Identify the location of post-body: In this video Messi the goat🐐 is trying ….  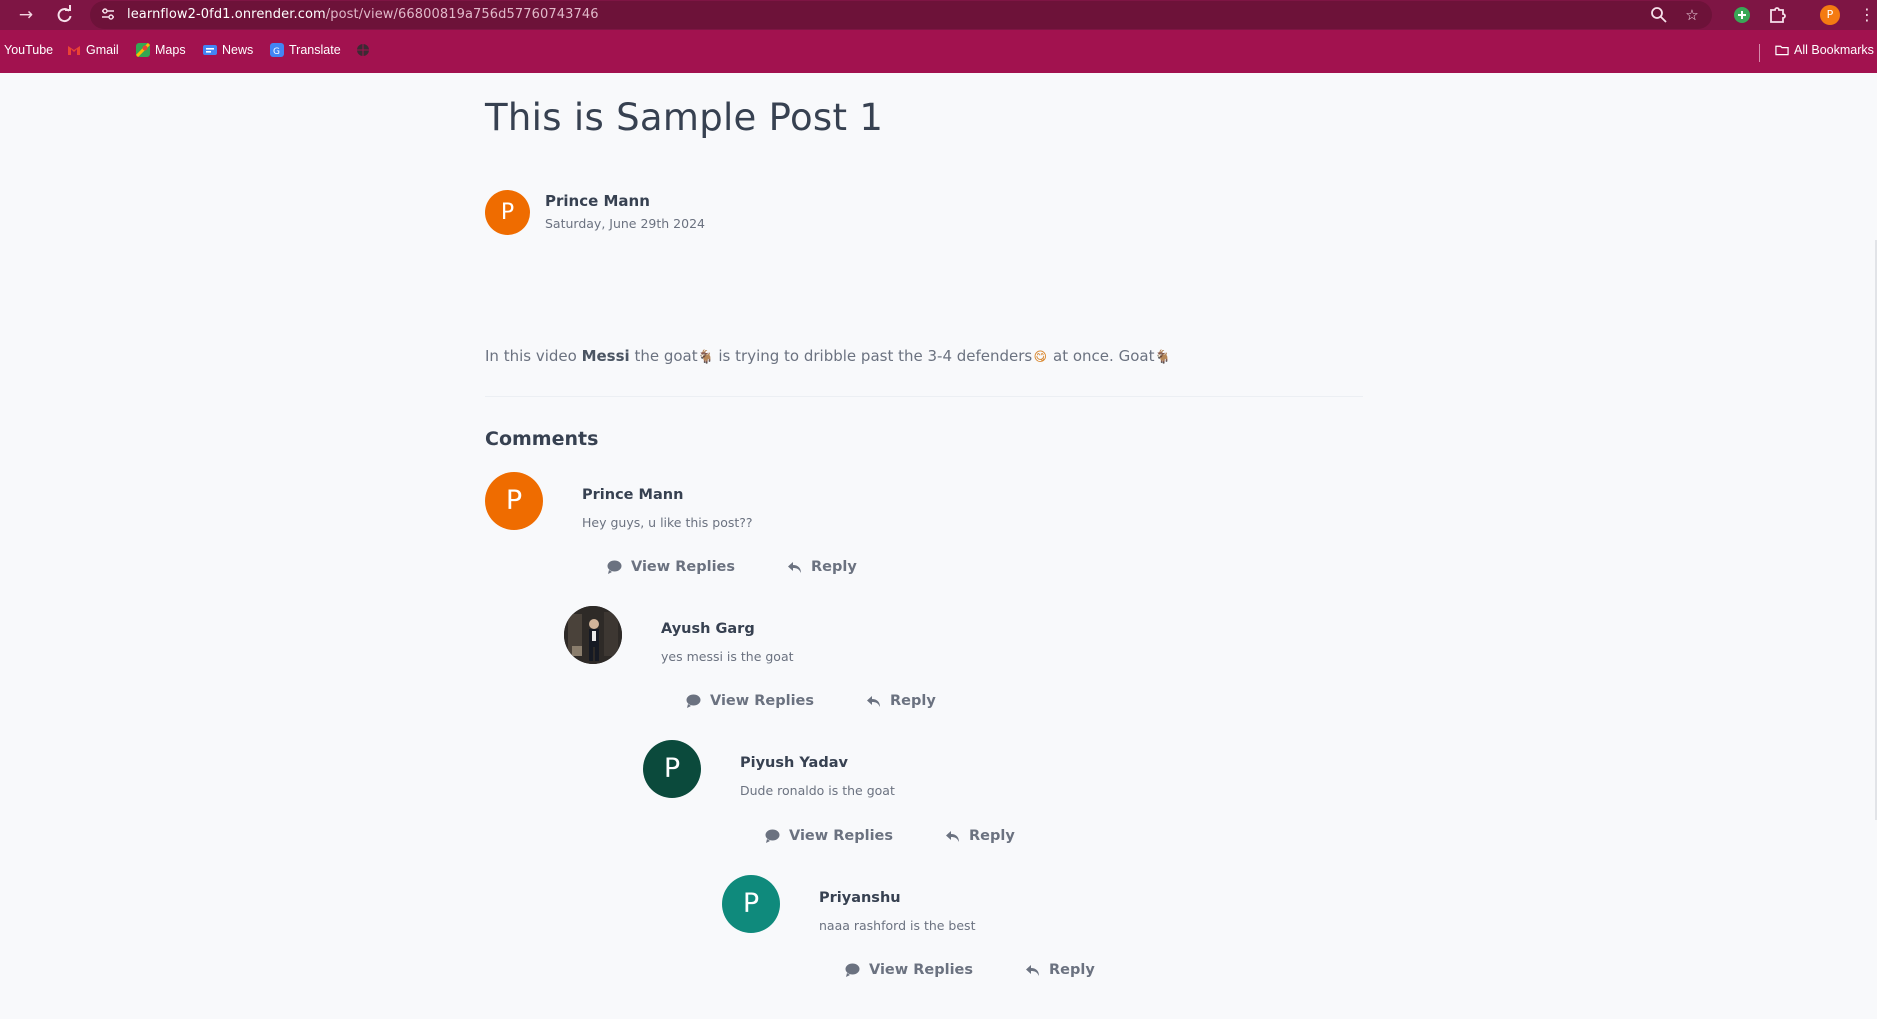
(828, 356).